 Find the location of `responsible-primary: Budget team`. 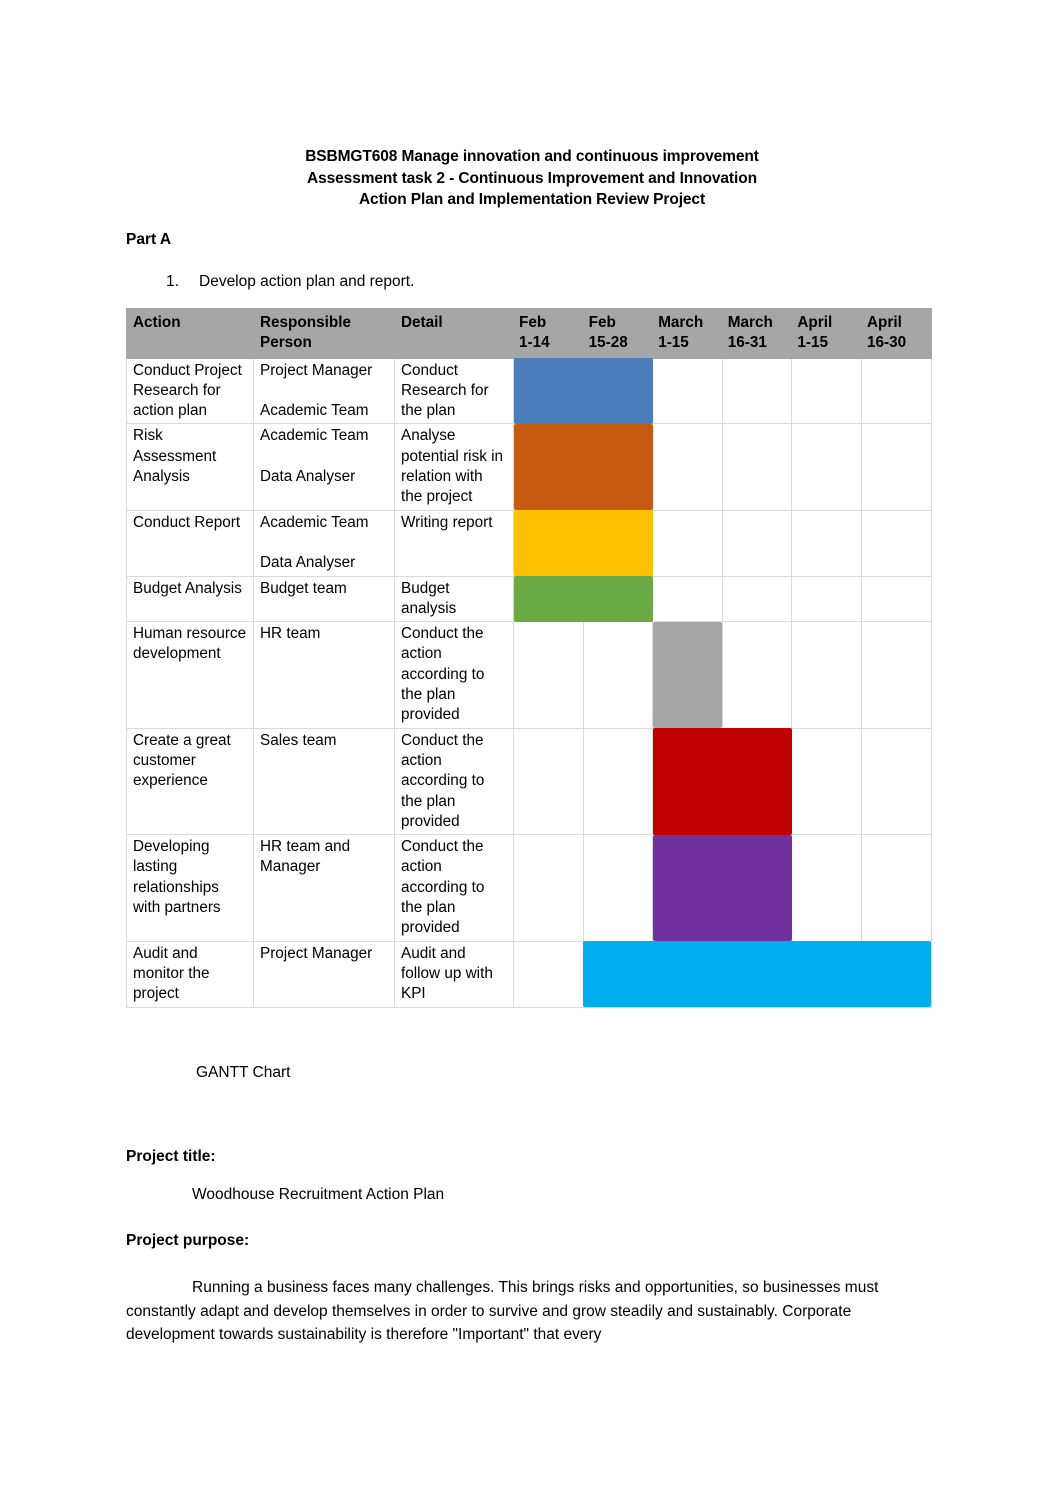

responsible-primary: Budget team is located at coordinates (303, 588).